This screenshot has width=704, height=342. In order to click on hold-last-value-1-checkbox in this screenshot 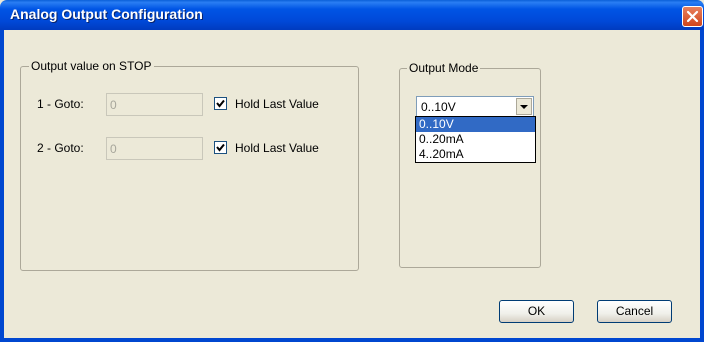, I will do `click(220, 103)`.